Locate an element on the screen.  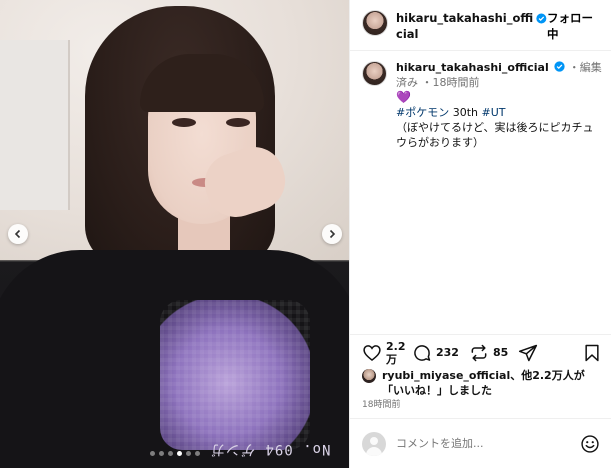
save-action is located at coordinates (592, 353).